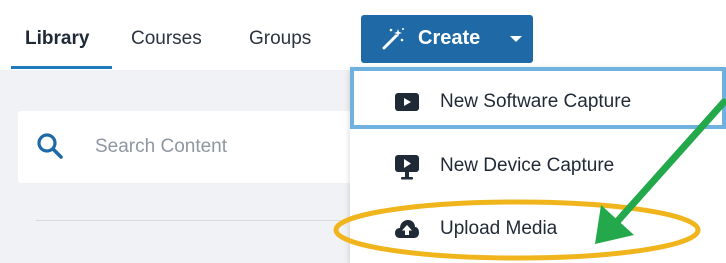 The height and width of the screenshot is (263, 726). What do you see at coordinates (516, 39) in the screenshot?
I see `chevron-down-icon` at bounding box center [516, 39].